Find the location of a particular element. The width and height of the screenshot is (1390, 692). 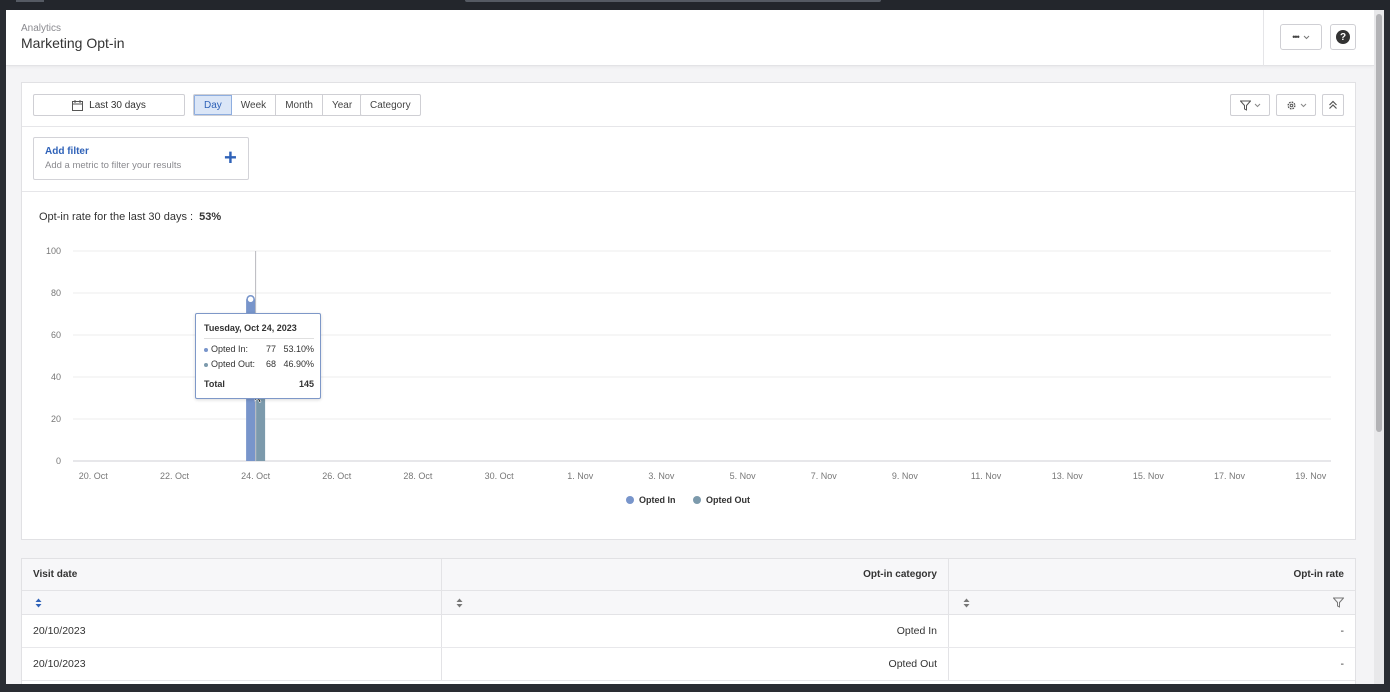

more-options-label: ••• is located at coordinates (1296, 37).